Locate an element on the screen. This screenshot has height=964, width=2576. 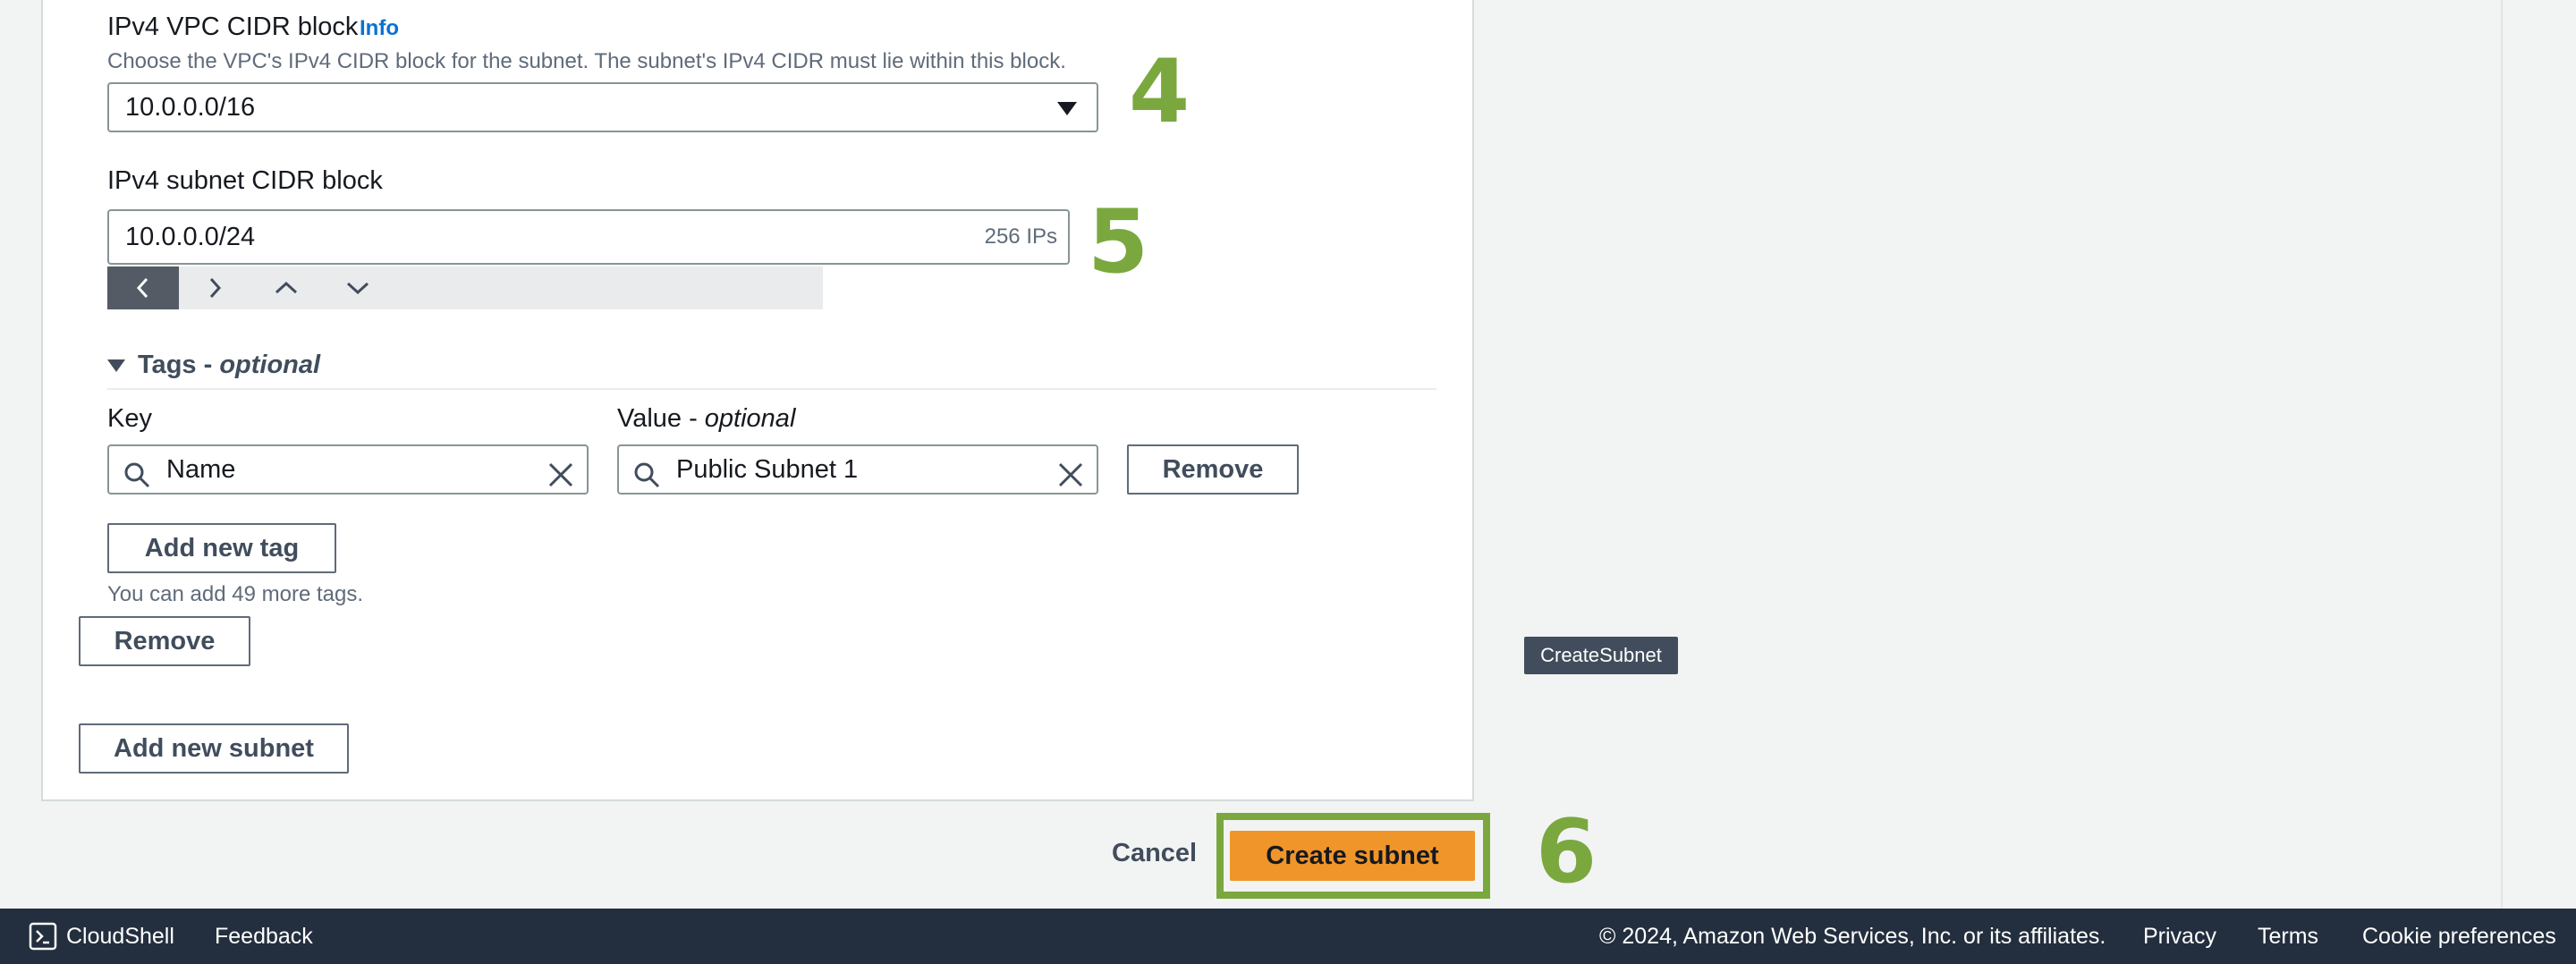
right-panel-border is located at coordinates (2502, 455).